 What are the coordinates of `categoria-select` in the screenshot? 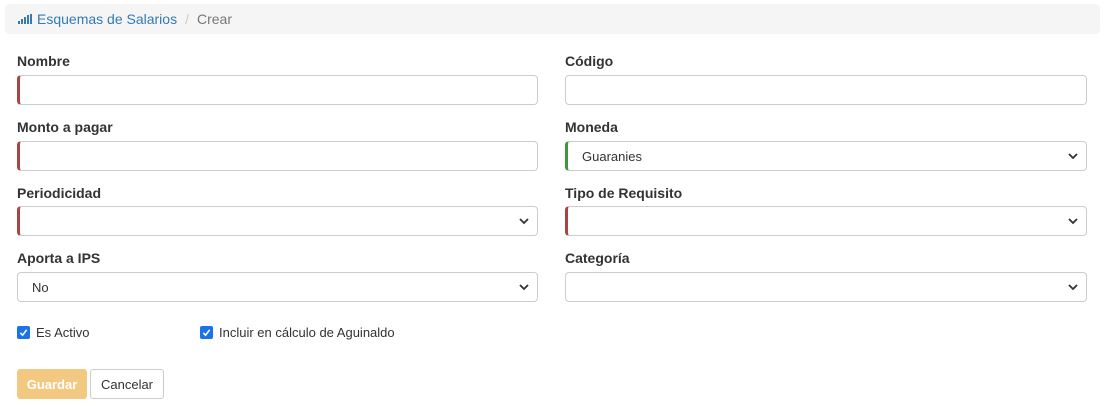 It's located at (826, 287).